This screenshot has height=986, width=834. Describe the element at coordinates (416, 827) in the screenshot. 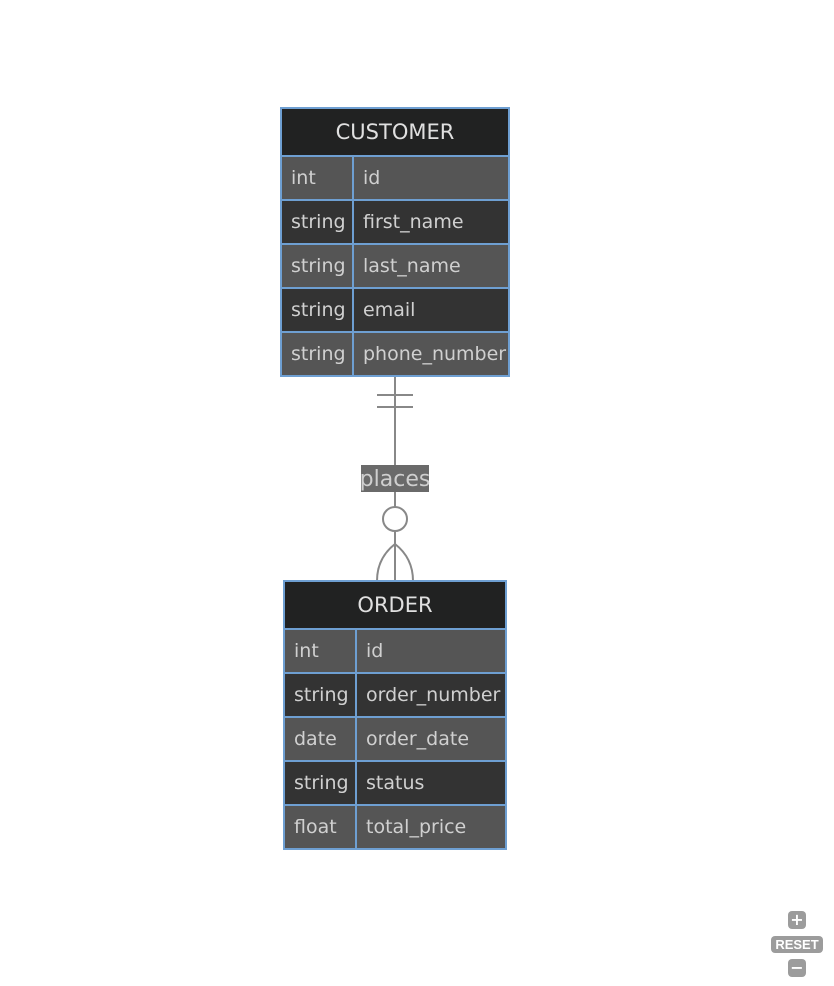

I see `attribute-name: total_price` at that location.